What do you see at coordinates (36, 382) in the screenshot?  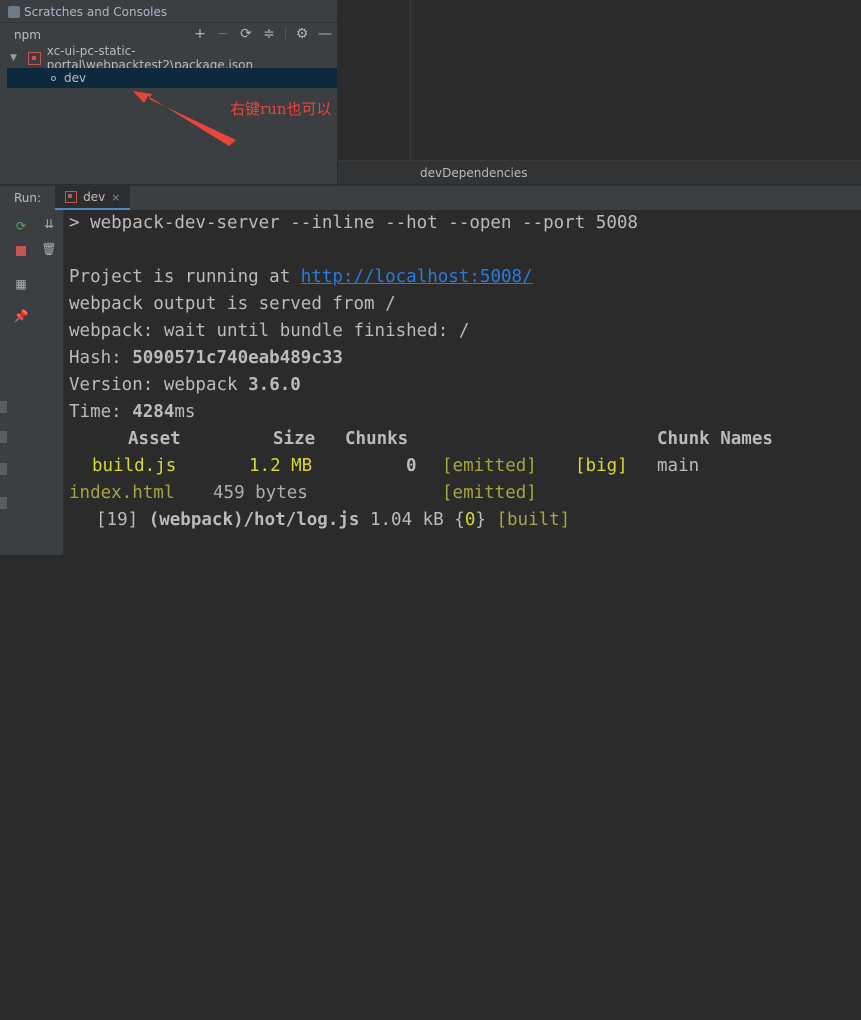 I see `run-toolbar: ⟳ ⇊ 🗑 ▦ 📌` at bounding box center [36, 382].